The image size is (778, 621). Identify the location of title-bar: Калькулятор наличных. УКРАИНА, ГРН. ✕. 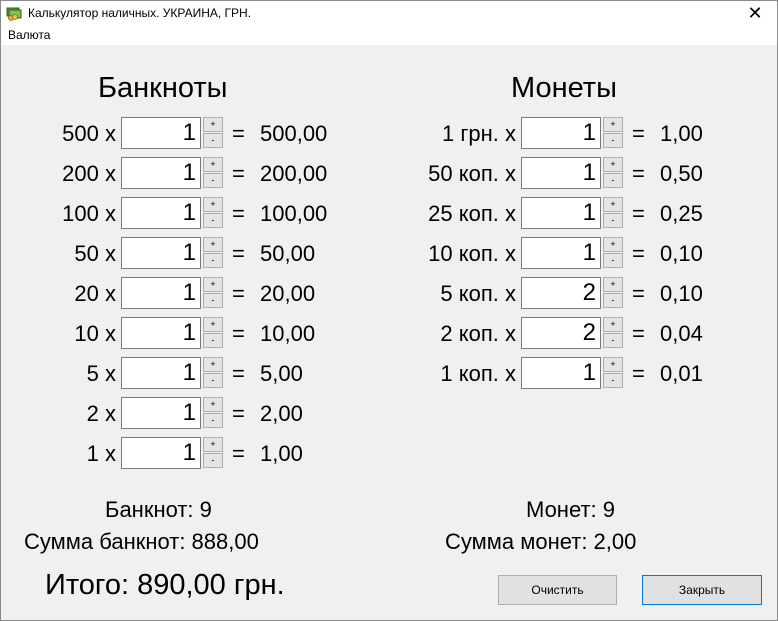
(389, 13).